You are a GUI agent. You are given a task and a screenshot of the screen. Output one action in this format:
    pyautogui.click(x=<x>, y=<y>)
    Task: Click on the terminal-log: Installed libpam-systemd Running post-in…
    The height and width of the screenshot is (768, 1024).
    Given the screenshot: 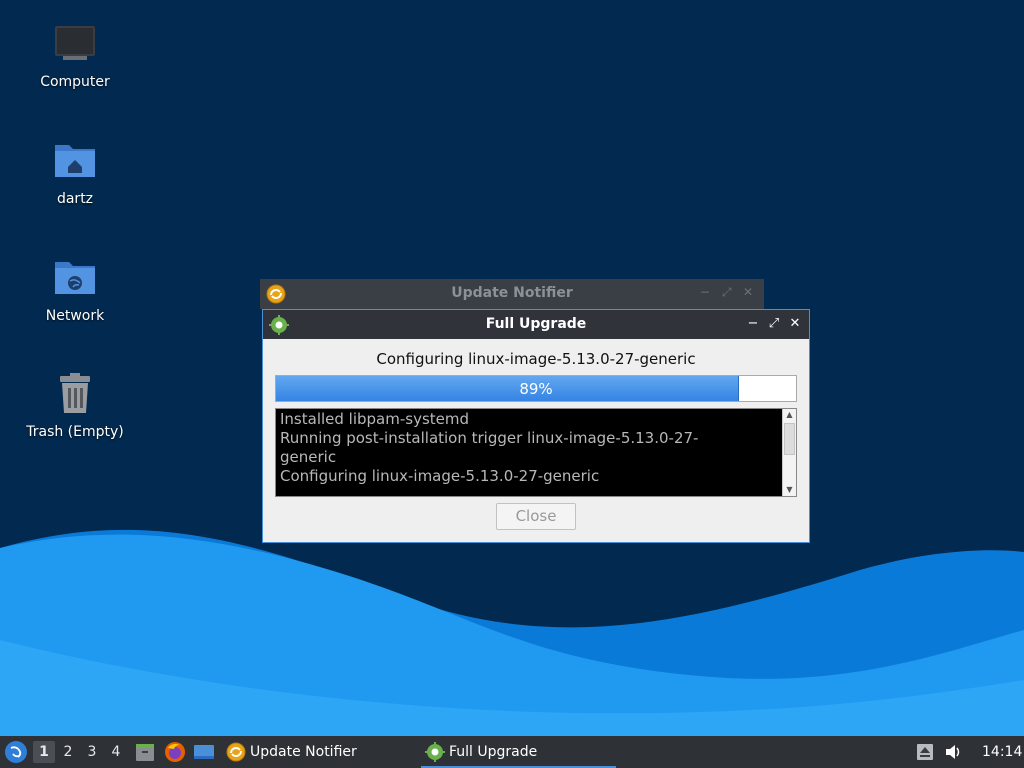 What is the action you would take?
    pyautogui.click(x=536, y=452)
    